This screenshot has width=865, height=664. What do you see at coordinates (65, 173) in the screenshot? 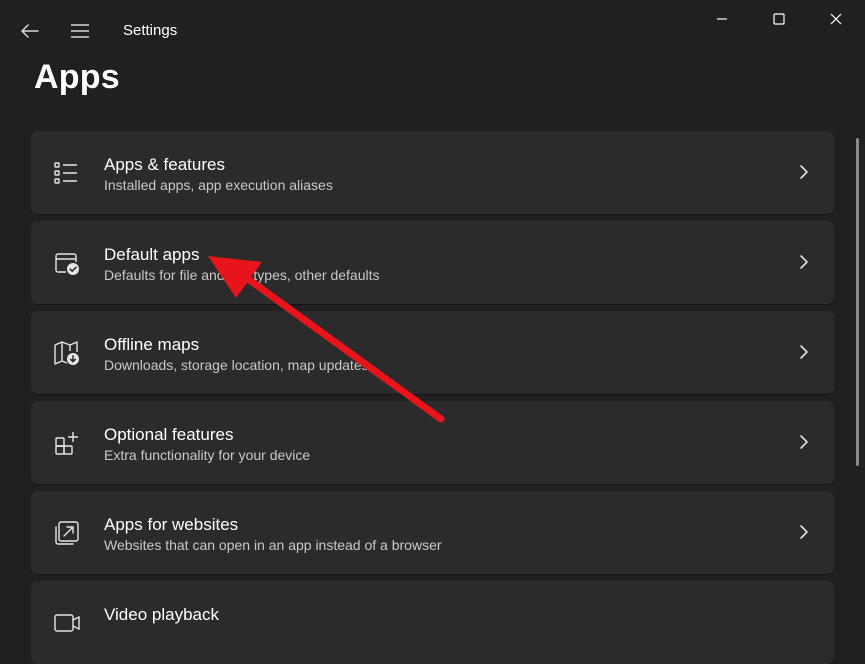
I see `list-icon` at bounding box center [65, 173].